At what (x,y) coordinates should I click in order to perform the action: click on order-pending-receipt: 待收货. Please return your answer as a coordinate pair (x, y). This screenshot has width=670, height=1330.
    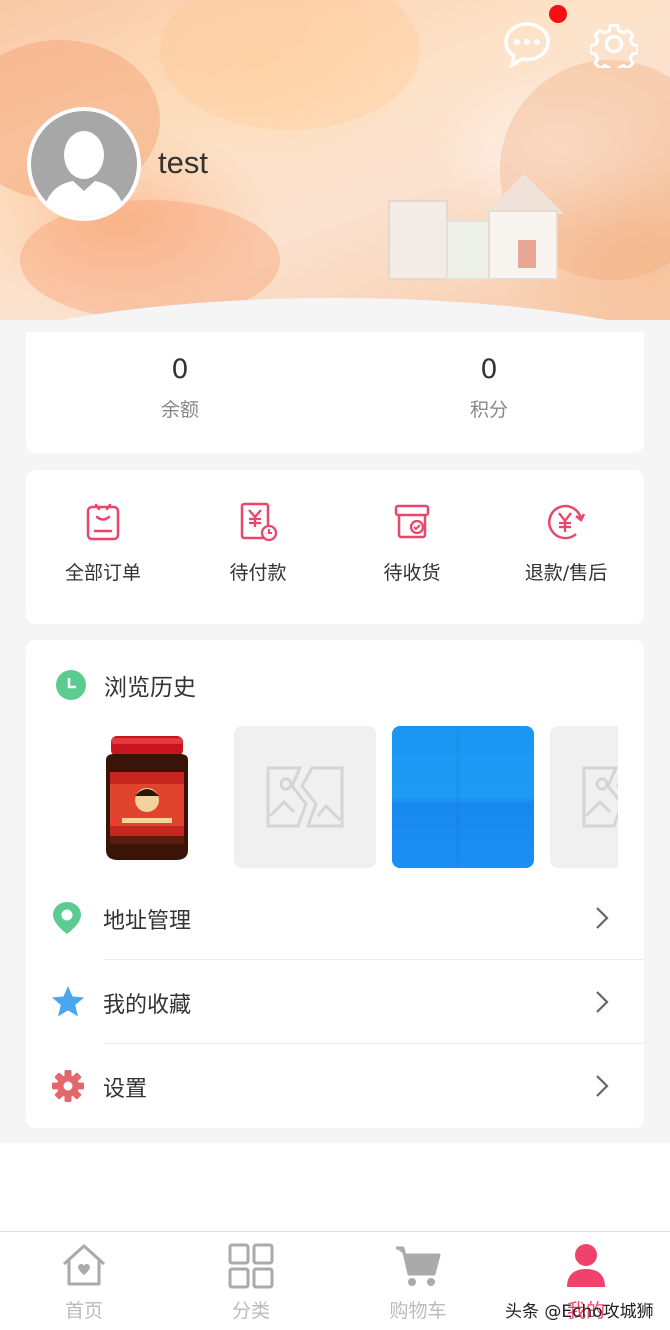
    Looking at the image, I should click on (412, 543).